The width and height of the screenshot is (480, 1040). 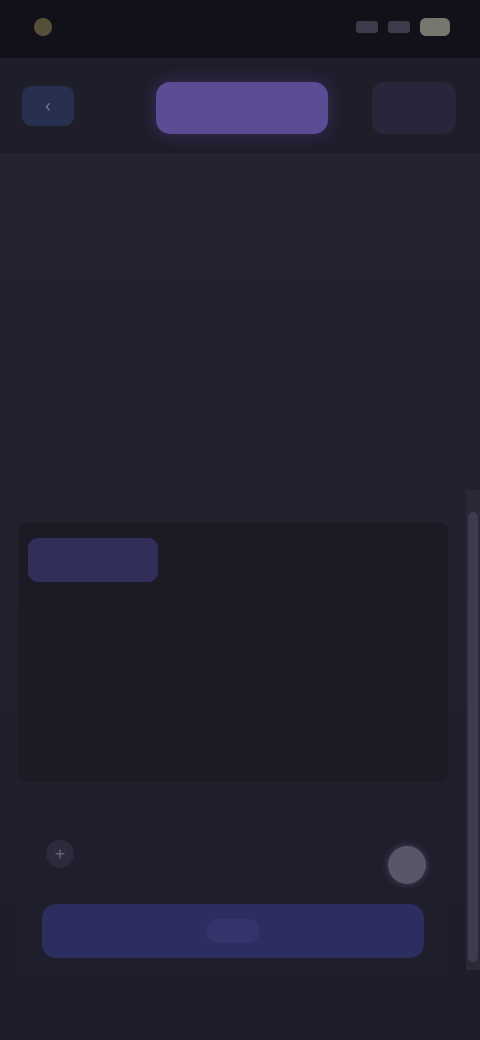 What do you see at coordinates (222, 878) in the screenshot?
I see `composer-input` at bounding box center [222, 878].